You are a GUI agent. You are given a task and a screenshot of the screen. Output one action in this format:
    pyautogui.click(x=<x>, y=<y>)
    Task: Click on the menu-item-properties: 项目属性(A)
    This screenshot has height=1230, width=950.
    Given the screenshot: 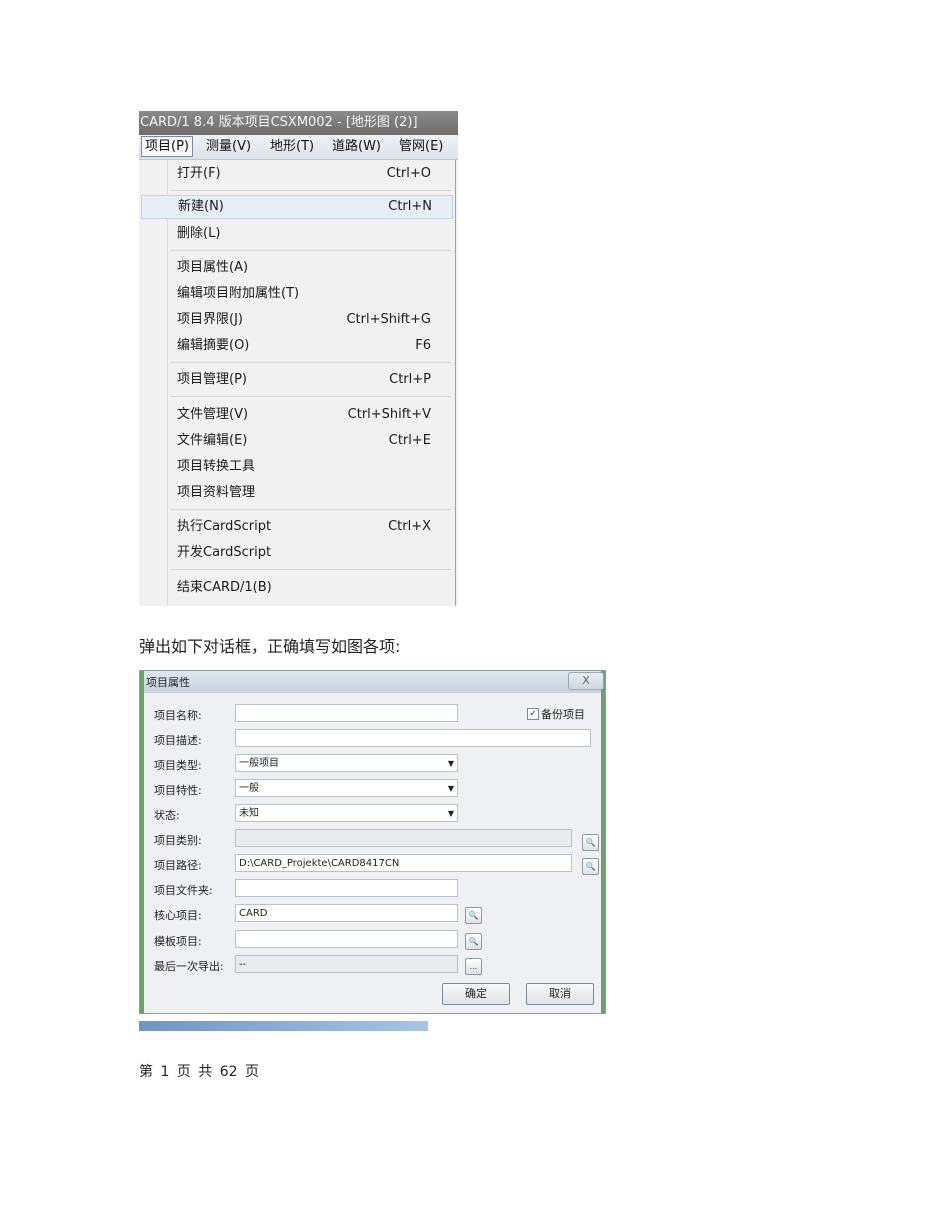 What is the action you would take?
    pyautogui.click(x=296, y=268)
    